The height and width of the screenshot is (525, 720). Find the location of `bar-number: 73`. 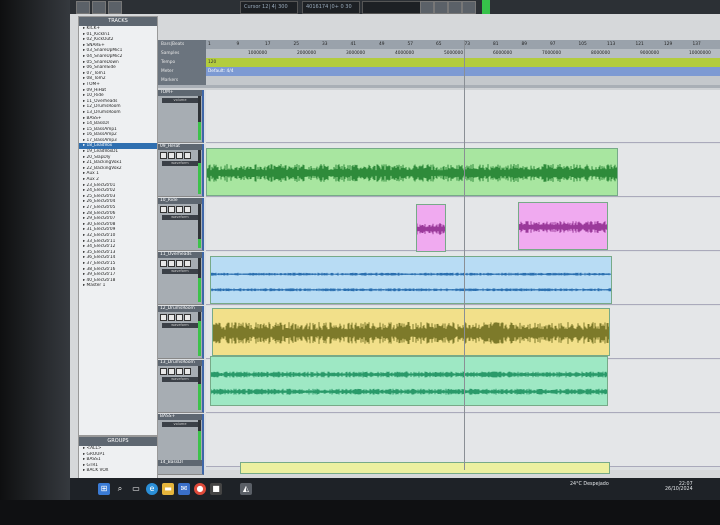

bar-number: 73 is located at coordinates (467, 44).